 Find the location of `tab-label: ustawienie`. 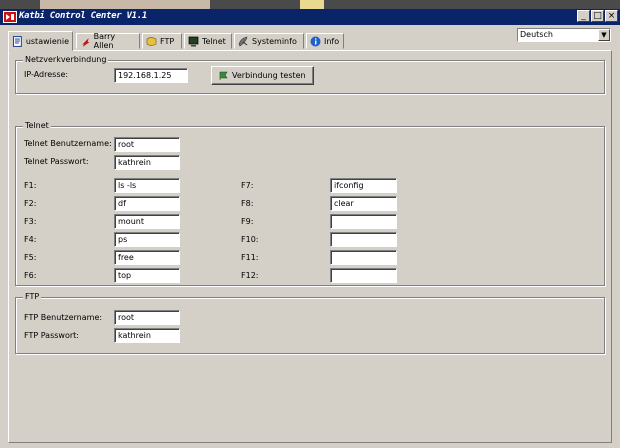

tab-label: ustawienie is located at coordinates (47, 41).